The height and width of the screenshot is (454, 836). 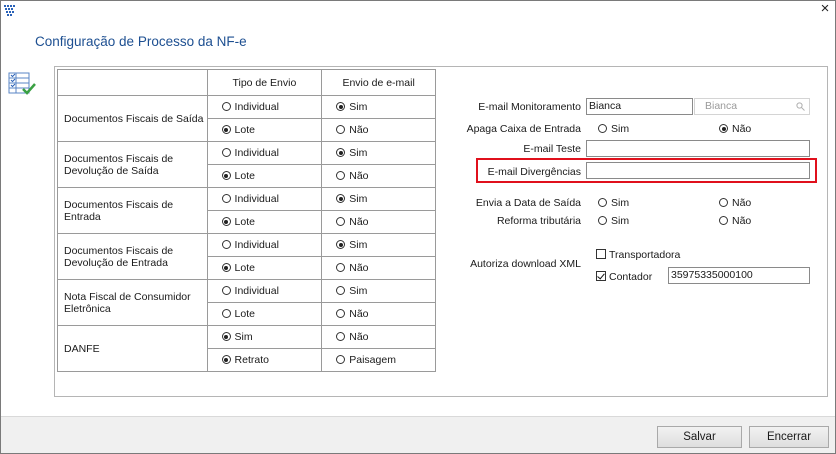 What do you see at coordinates (525, 264) in the screenshot?
I see `autoriza-download-label: Autoriza download XML` at bounding box center [525, 264].